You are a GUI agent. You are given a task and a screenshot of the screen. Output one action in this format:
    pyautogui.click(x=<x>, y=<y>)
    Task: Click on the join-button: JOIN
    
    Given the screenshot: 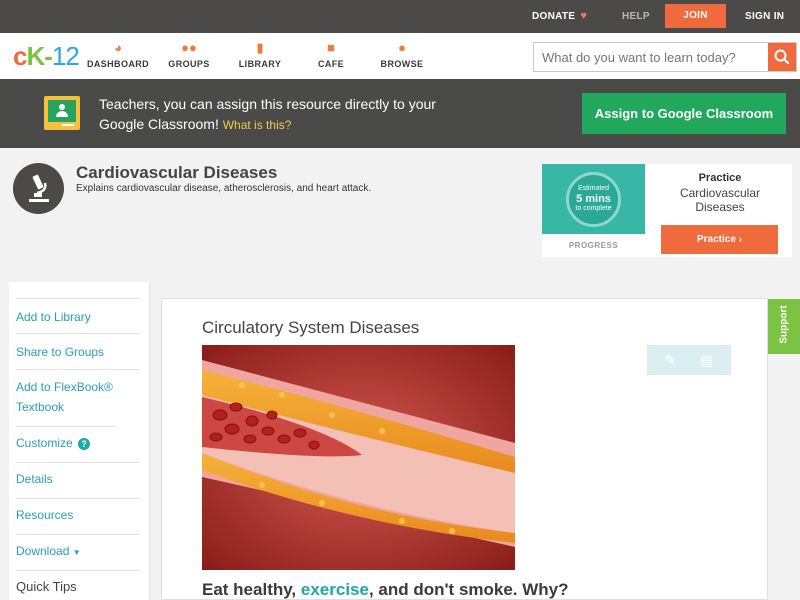 What is the action you would take?
    pyautogui.click(x=695, y=16)
    